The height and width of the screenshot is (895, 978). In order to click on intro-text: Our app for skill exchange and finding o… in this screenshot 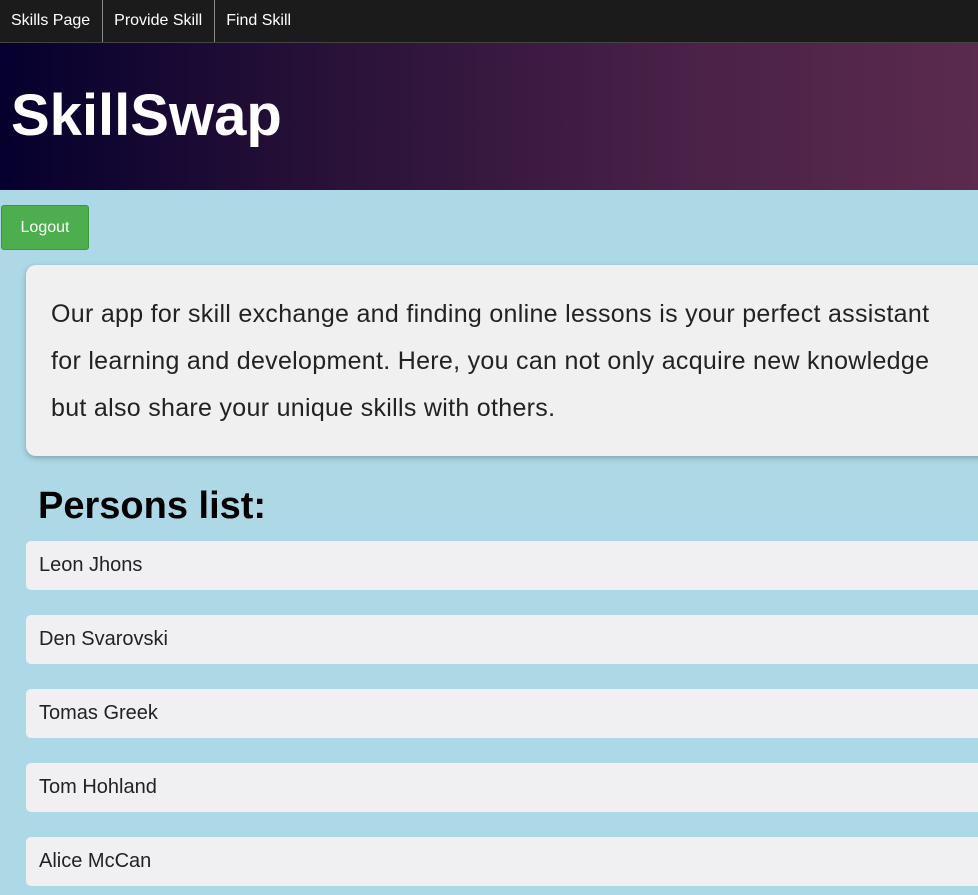, I will do `click(490, 361)`.